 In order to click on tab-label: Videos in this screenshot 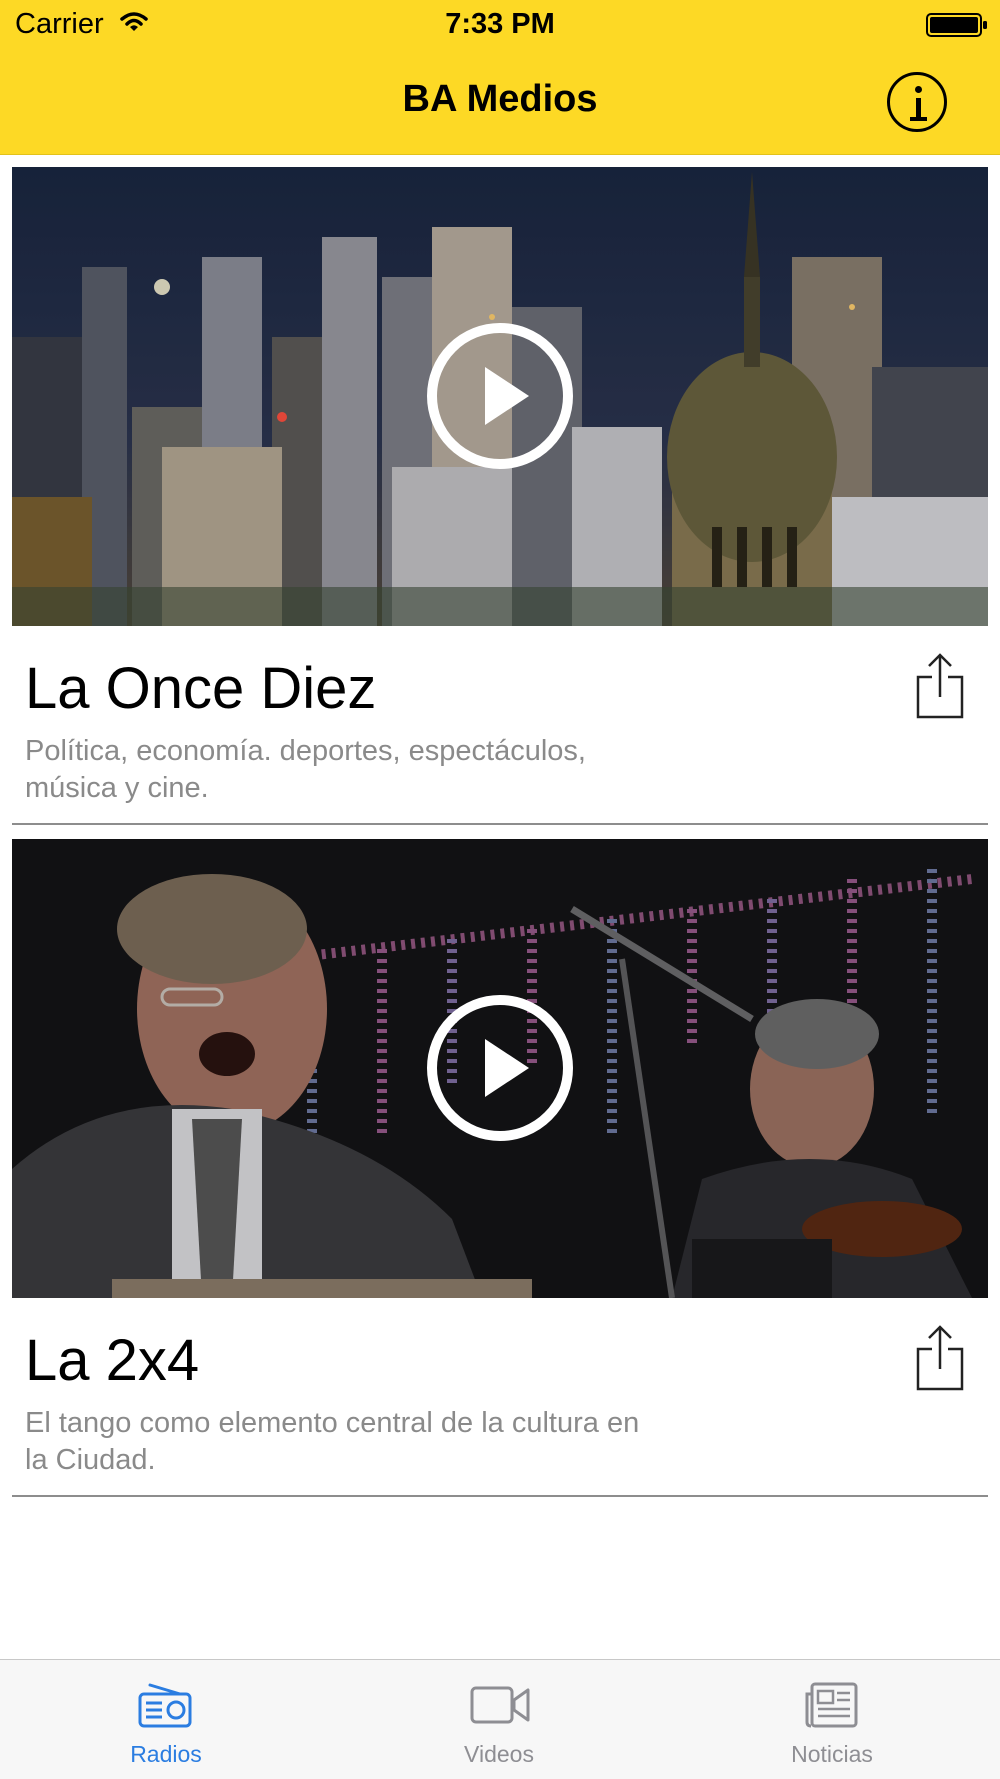, I will do `click(499, 1754)`.